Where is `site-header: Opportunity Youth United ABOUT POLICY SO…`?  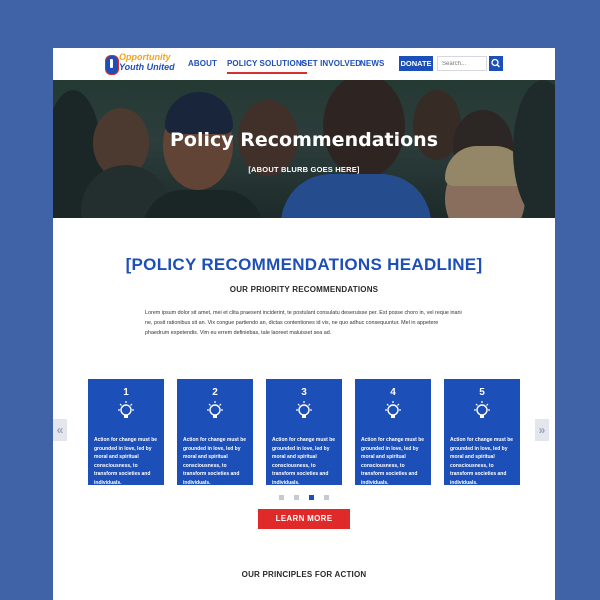
site-header: Opportunity Youth United ABOUT POLICY SO… is located at coordinates (304, 64).